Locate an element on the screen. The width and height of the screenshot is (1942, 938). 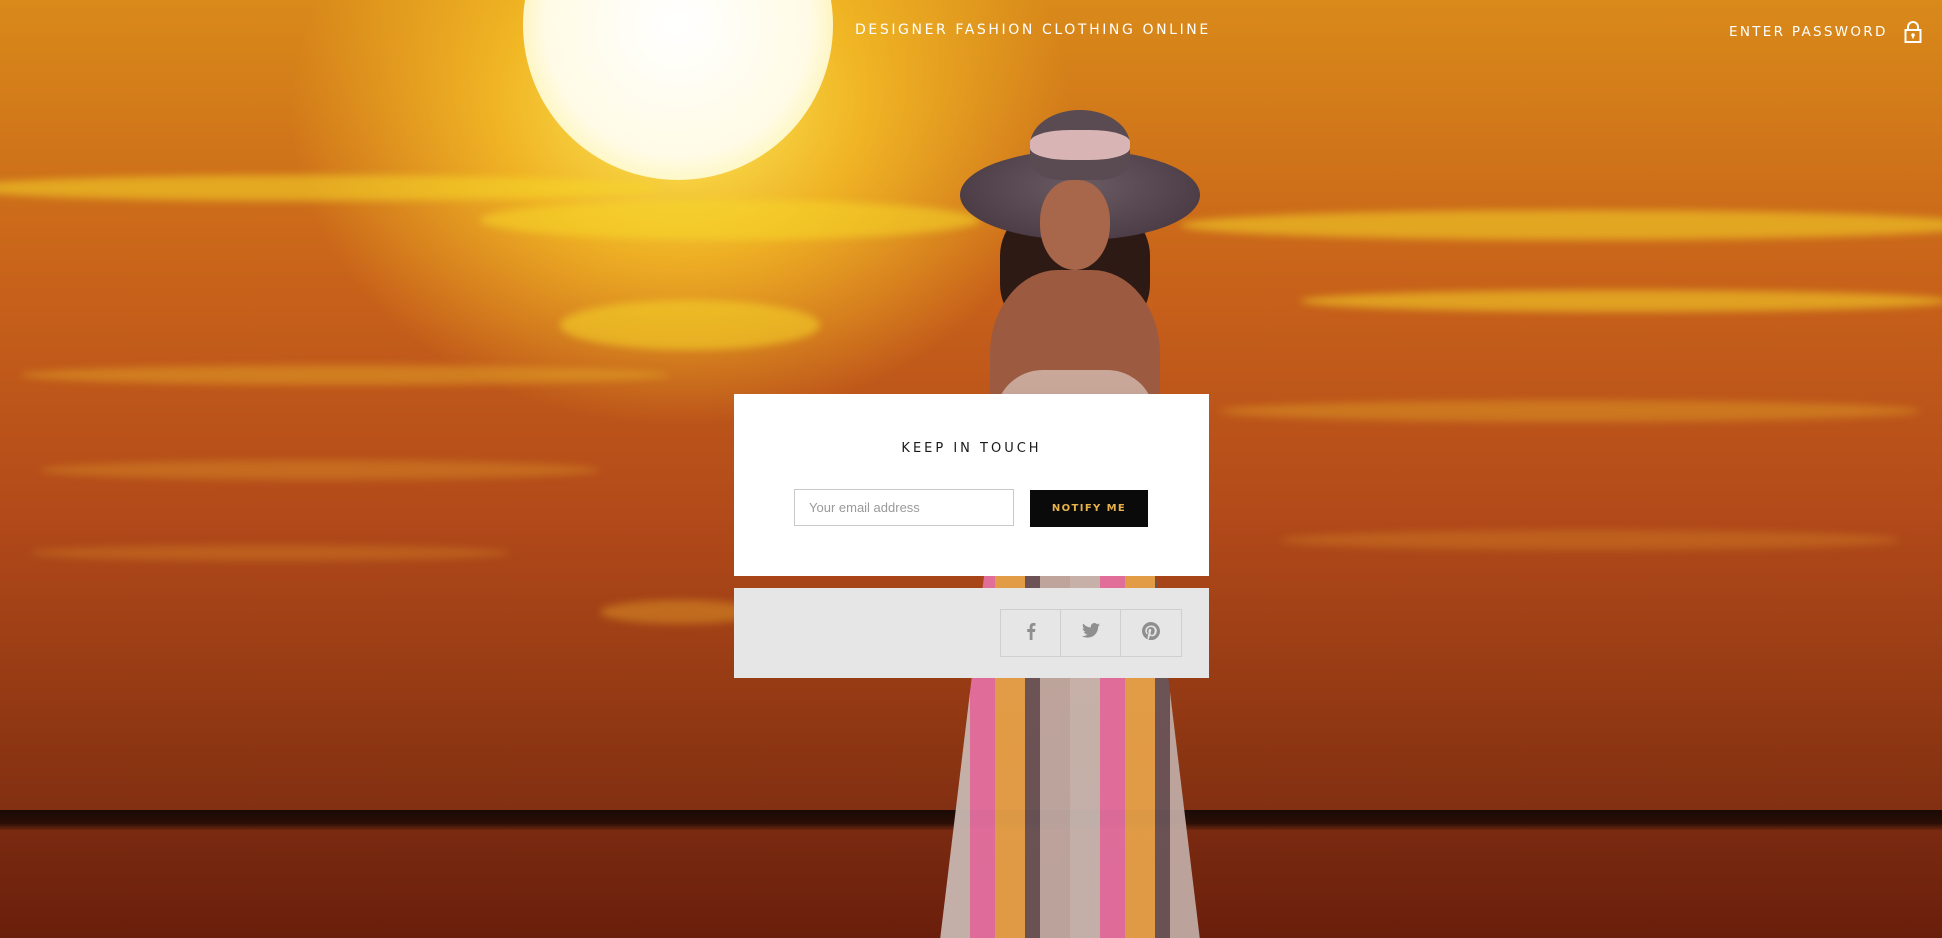
store-tagline: DESIGNER FASHION CLOTHING ONLINE is located at coordinates (1033, 30).